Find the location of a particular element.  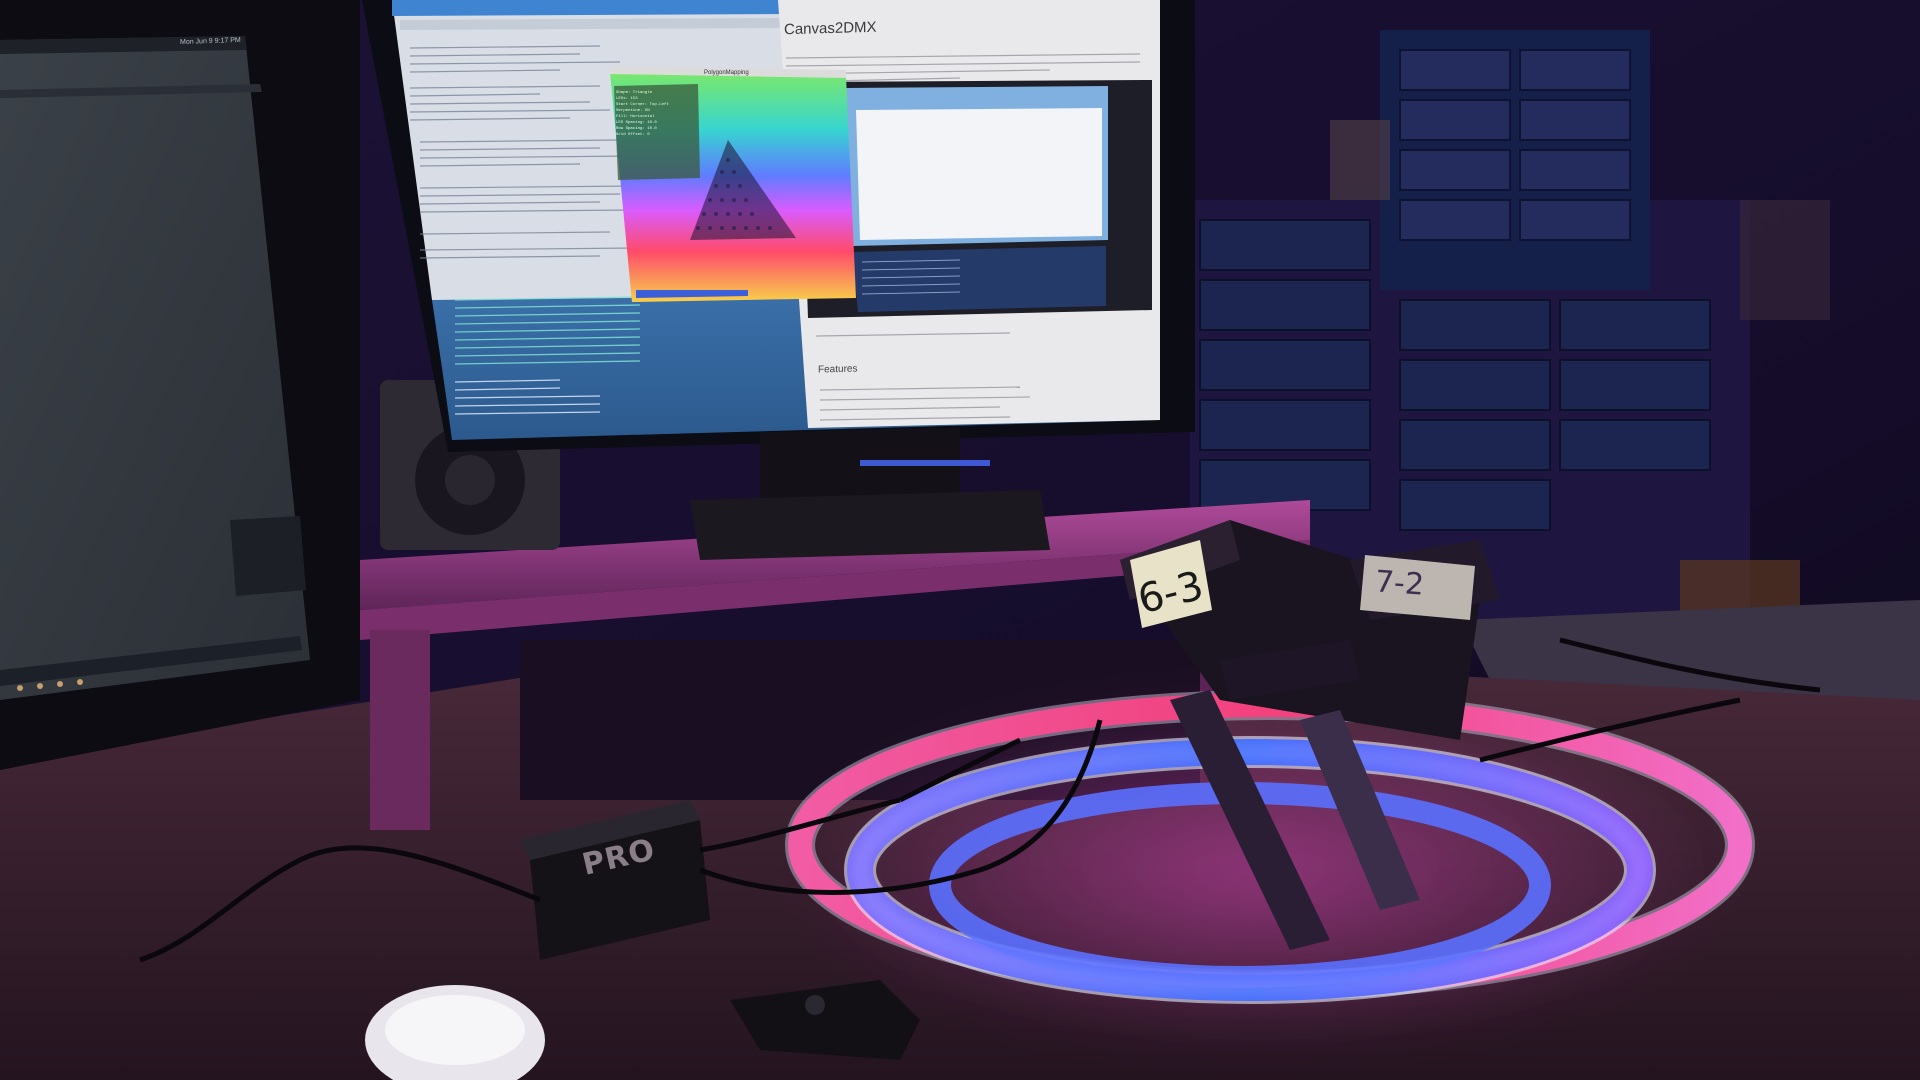

label-tape-b is located at coordinates (1417, 587).